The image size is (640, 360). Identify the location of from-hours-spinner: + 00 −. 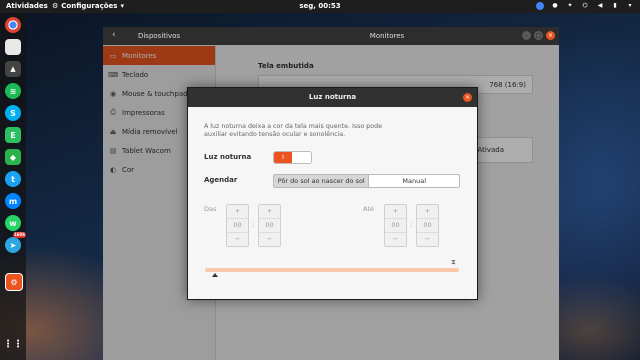
(237, 225).